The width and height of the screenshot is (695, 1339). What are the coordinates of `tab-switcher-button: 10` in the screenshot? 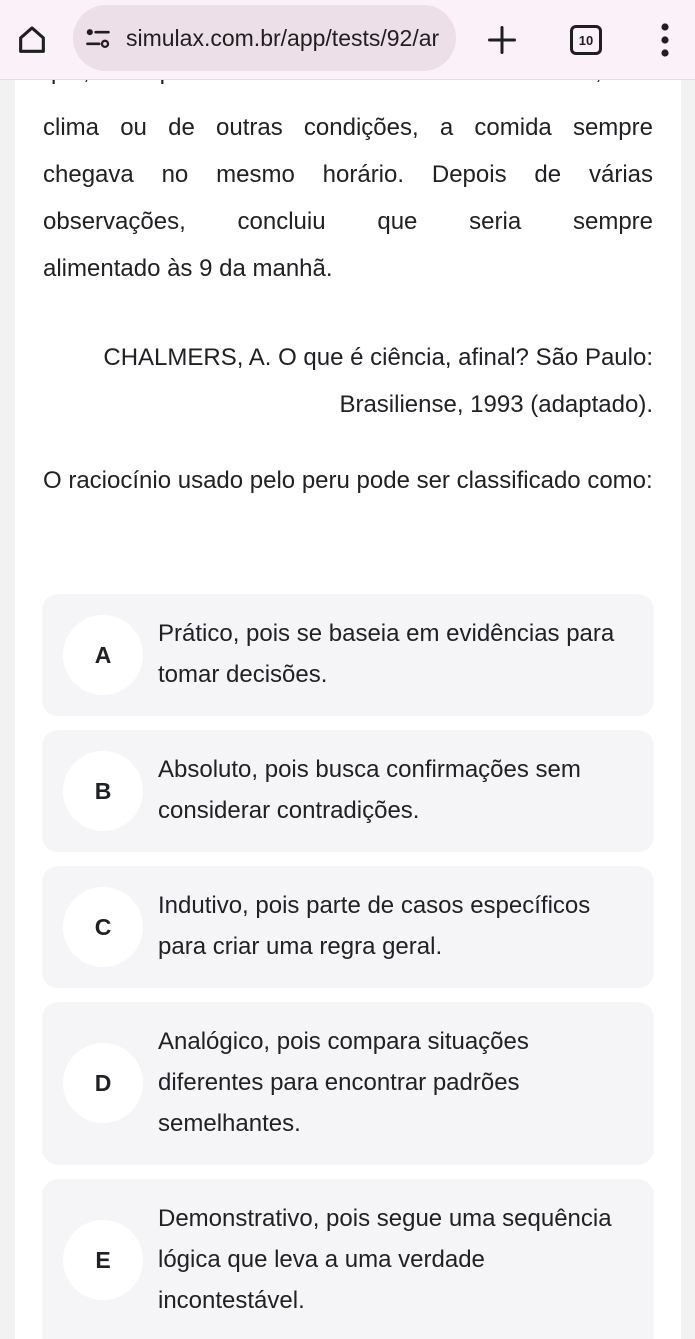 It's located at (586, 40).